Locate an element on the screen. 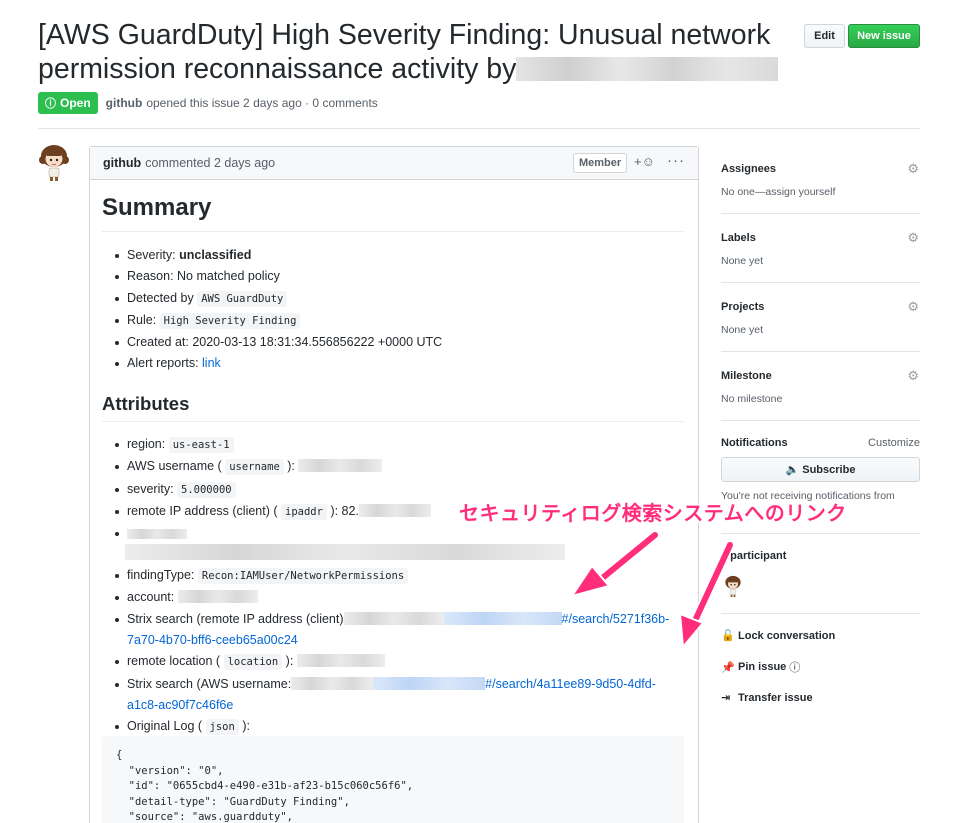  detected-label: Detected by is located at coordinates (162, 297).